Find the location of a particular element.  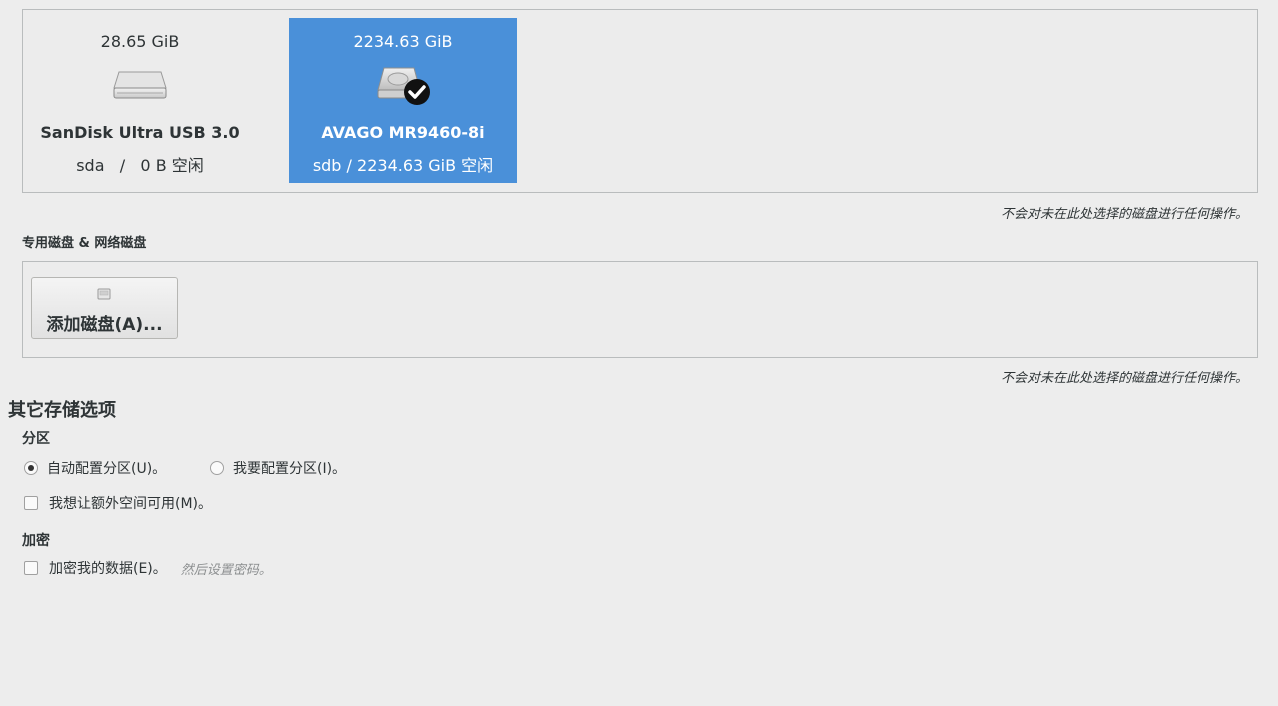

disk-free-space: sdb / 2234.63 GiB 空闲 is located at coordinates (403, 165).